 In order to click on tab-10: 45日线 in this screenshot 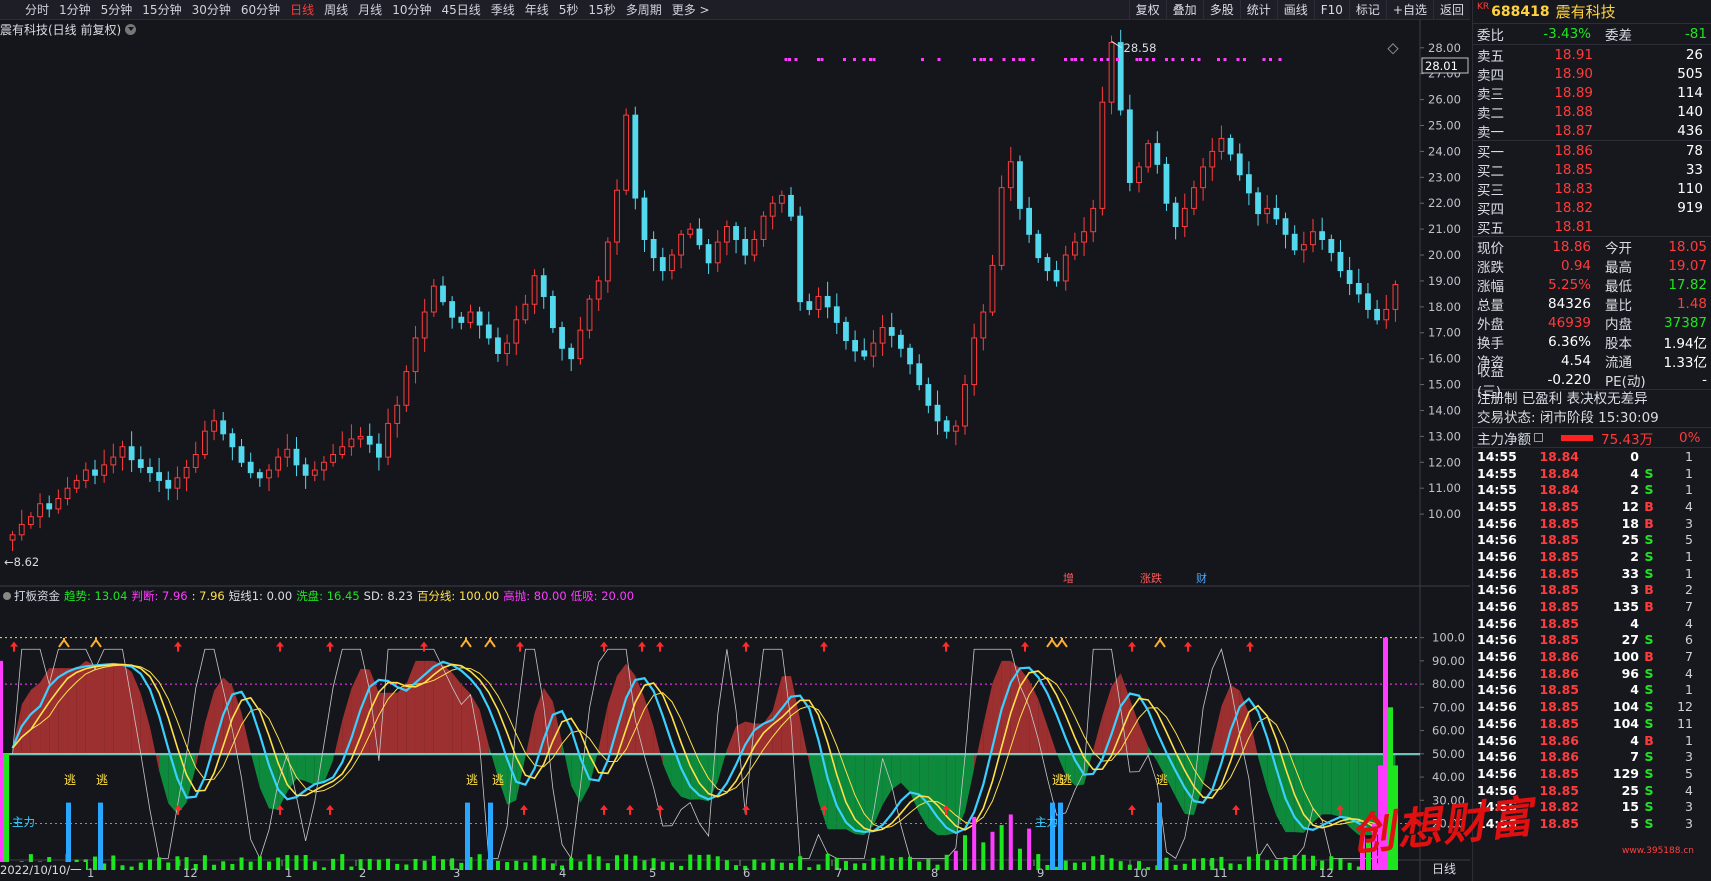, I will do `click(460, 10)`.